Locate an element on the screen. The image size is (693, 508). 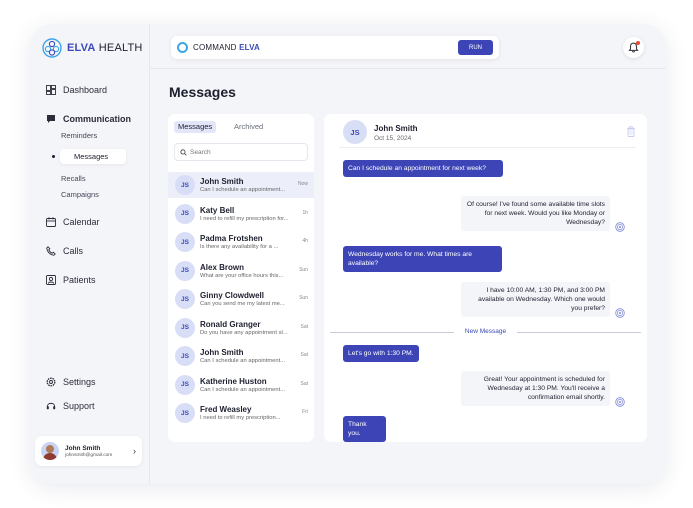
search-icon is located at coordinates (183, 152).